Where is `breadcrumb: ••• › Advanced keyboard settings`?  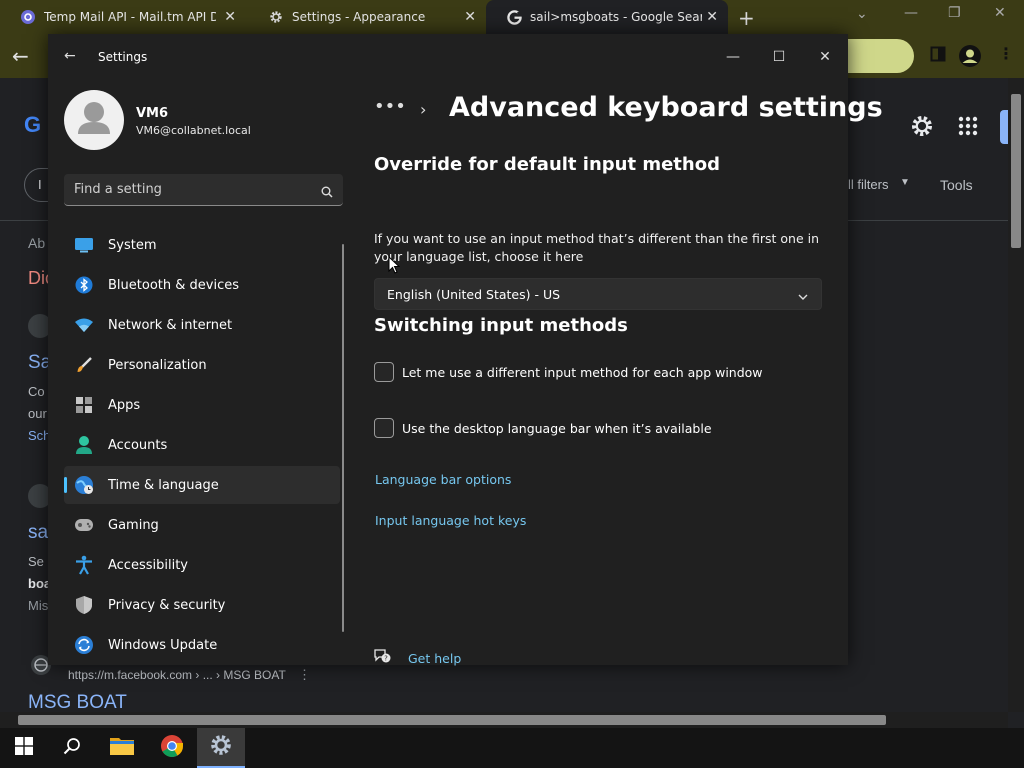 breadcrumb: ••• › Advanced keyboard settings is located at coordinates (628, 112).